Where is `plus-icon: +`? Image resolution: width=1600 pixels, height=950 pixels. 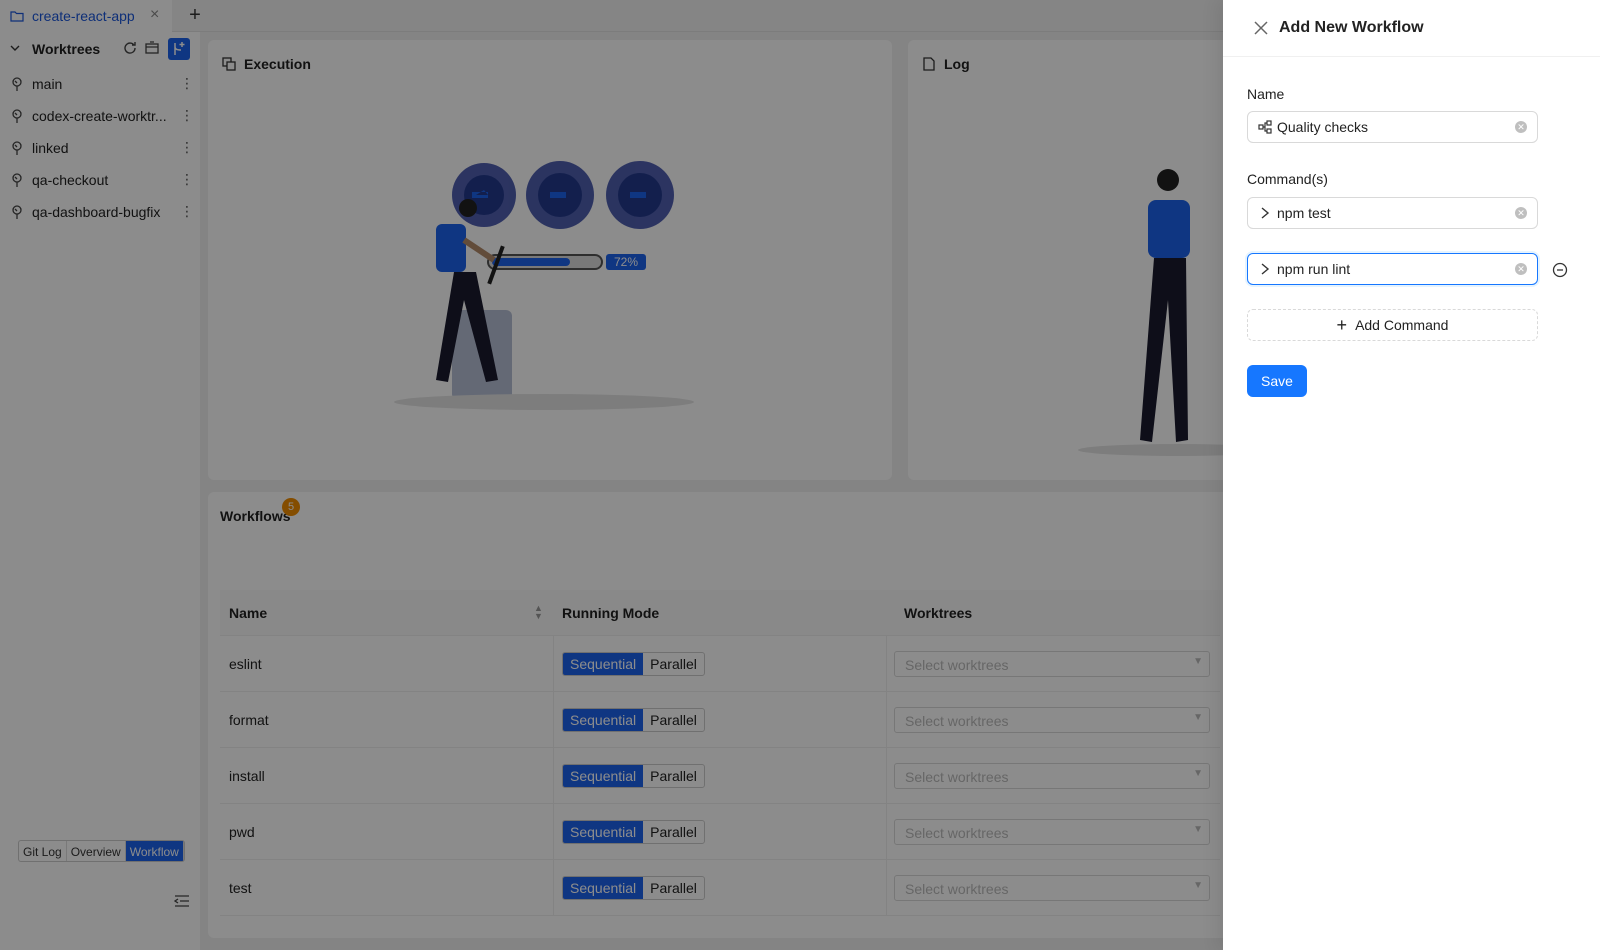
plus-icon: + is located at coordinates (1342, 325).